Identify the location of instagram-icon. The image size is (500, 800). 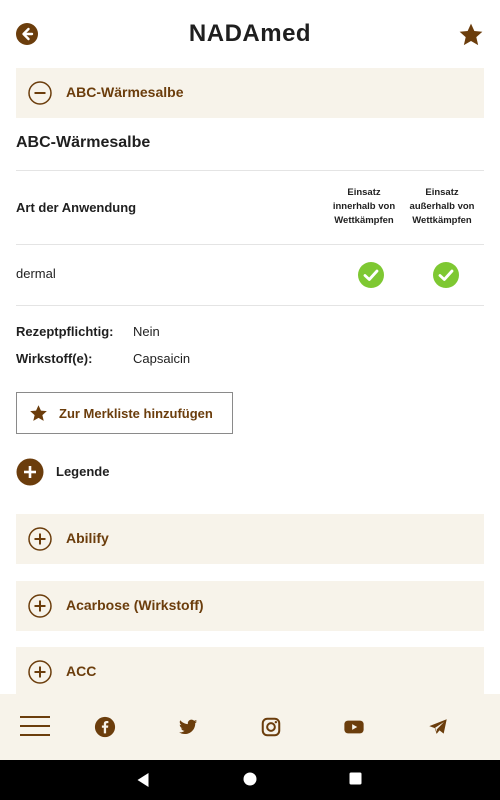
(271, 727).